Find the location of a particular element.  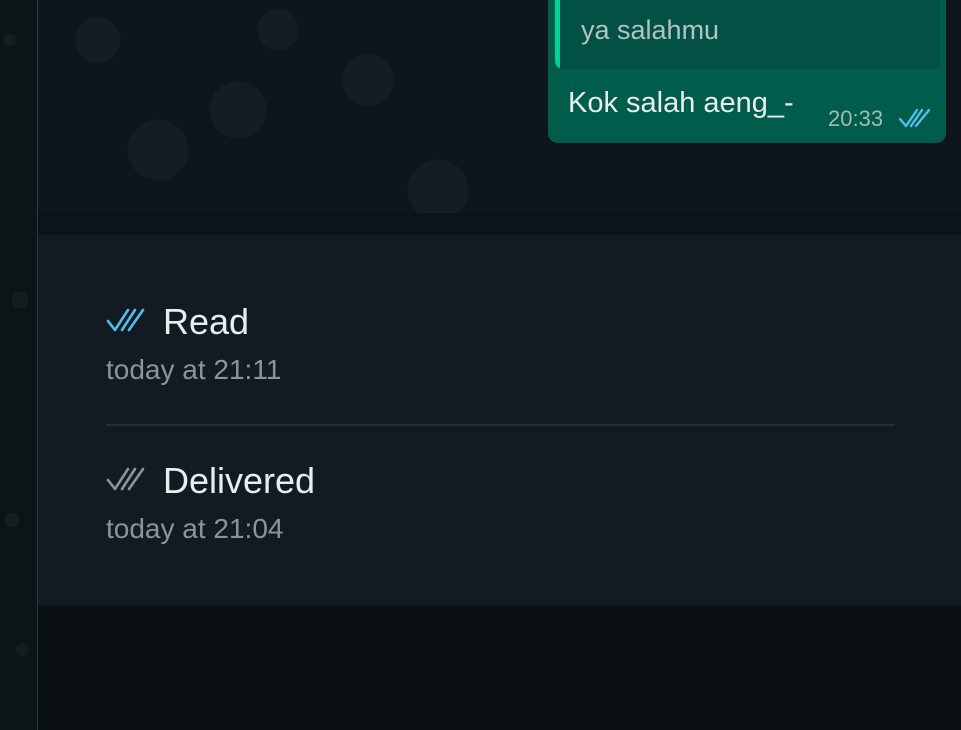

receipt-time: today at 21:04 is located at coordinates (195, 528).